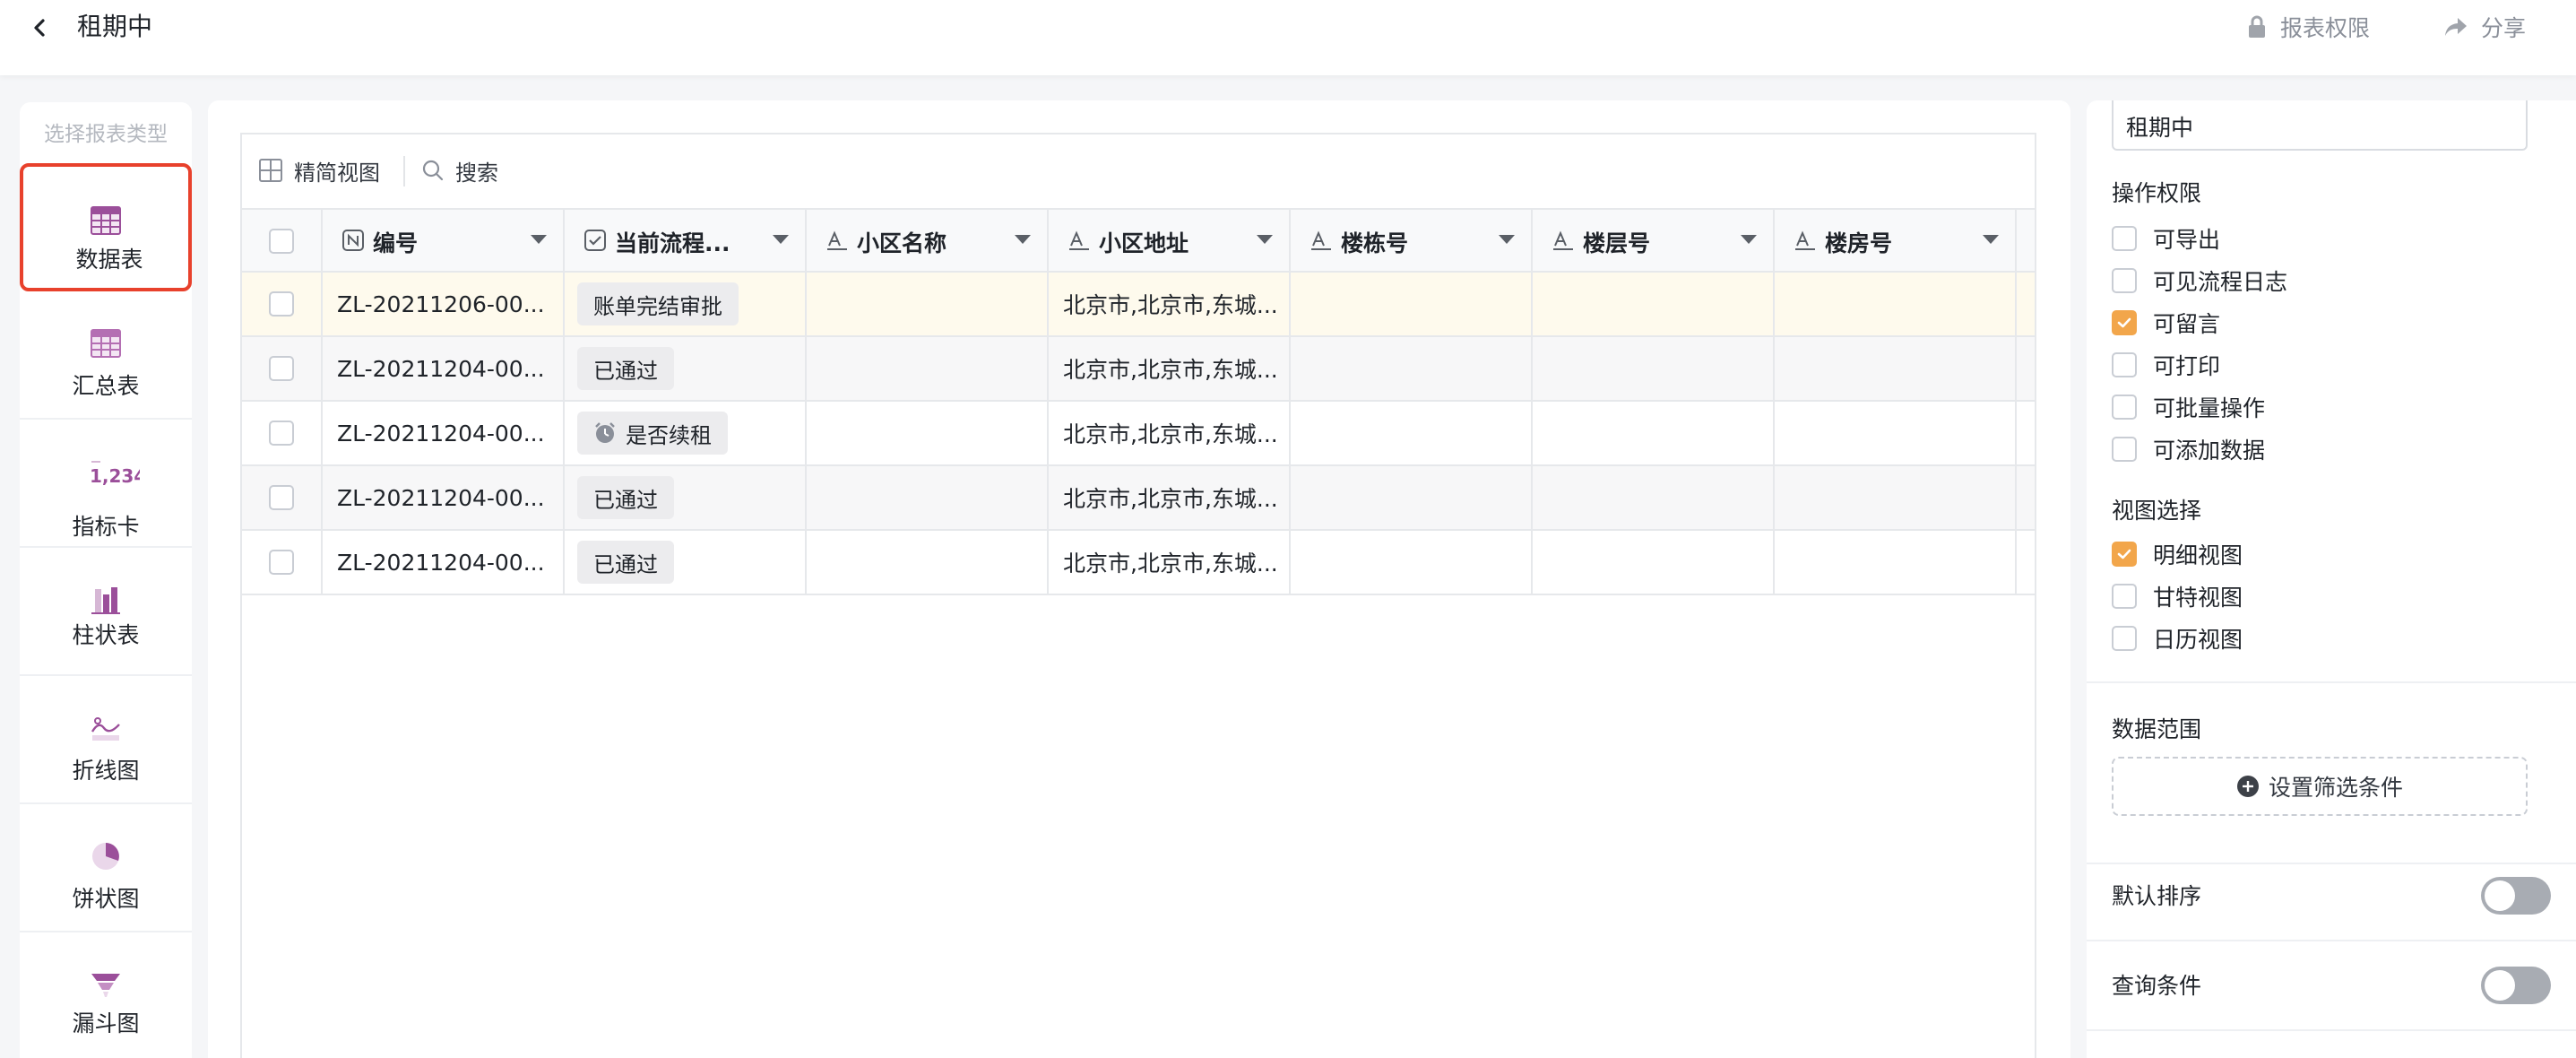  I want to click on report-type-label: 折线图, so click(106, 771).